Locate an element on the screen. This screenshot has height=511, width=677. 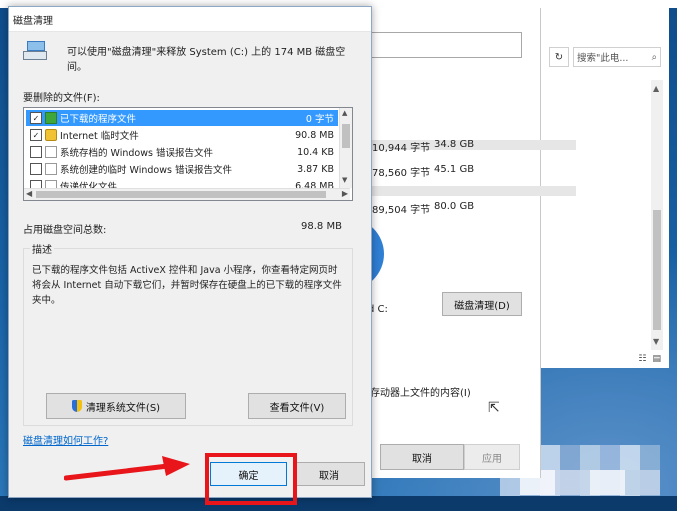
index-checkbox-label: 存动器上文件的内容(I) is located at coordinates (420, 391).